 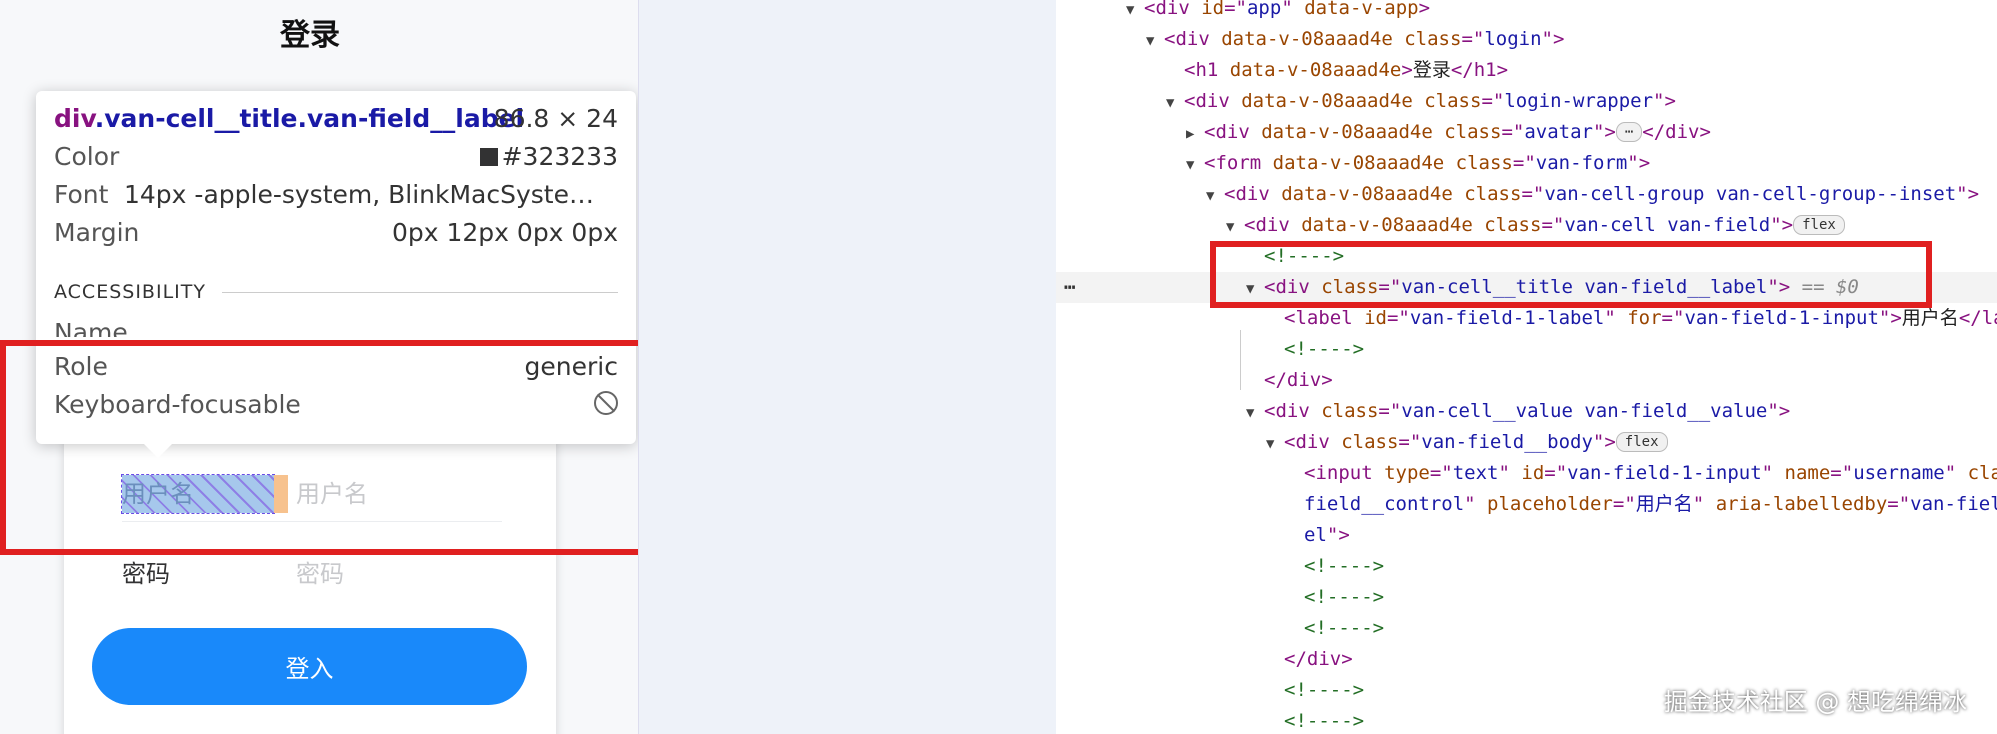 I want to click on tooltip-color-row: Color #323233, so click(x=336, y=157).